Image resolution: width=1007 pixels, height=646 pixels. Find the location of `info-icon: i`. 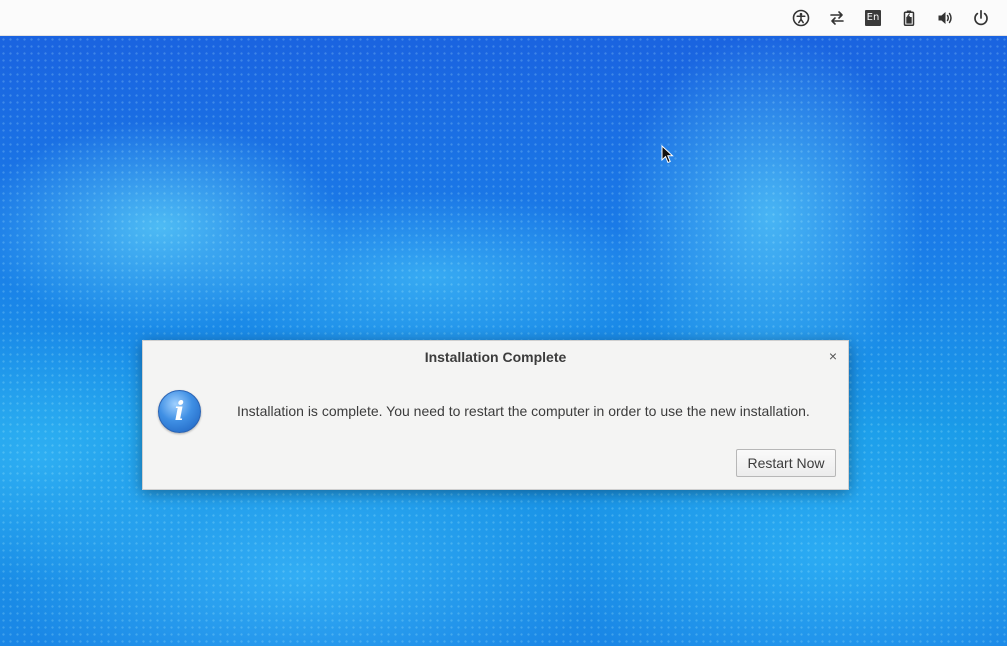

info-icon: i is located at coordinates (179, 411).